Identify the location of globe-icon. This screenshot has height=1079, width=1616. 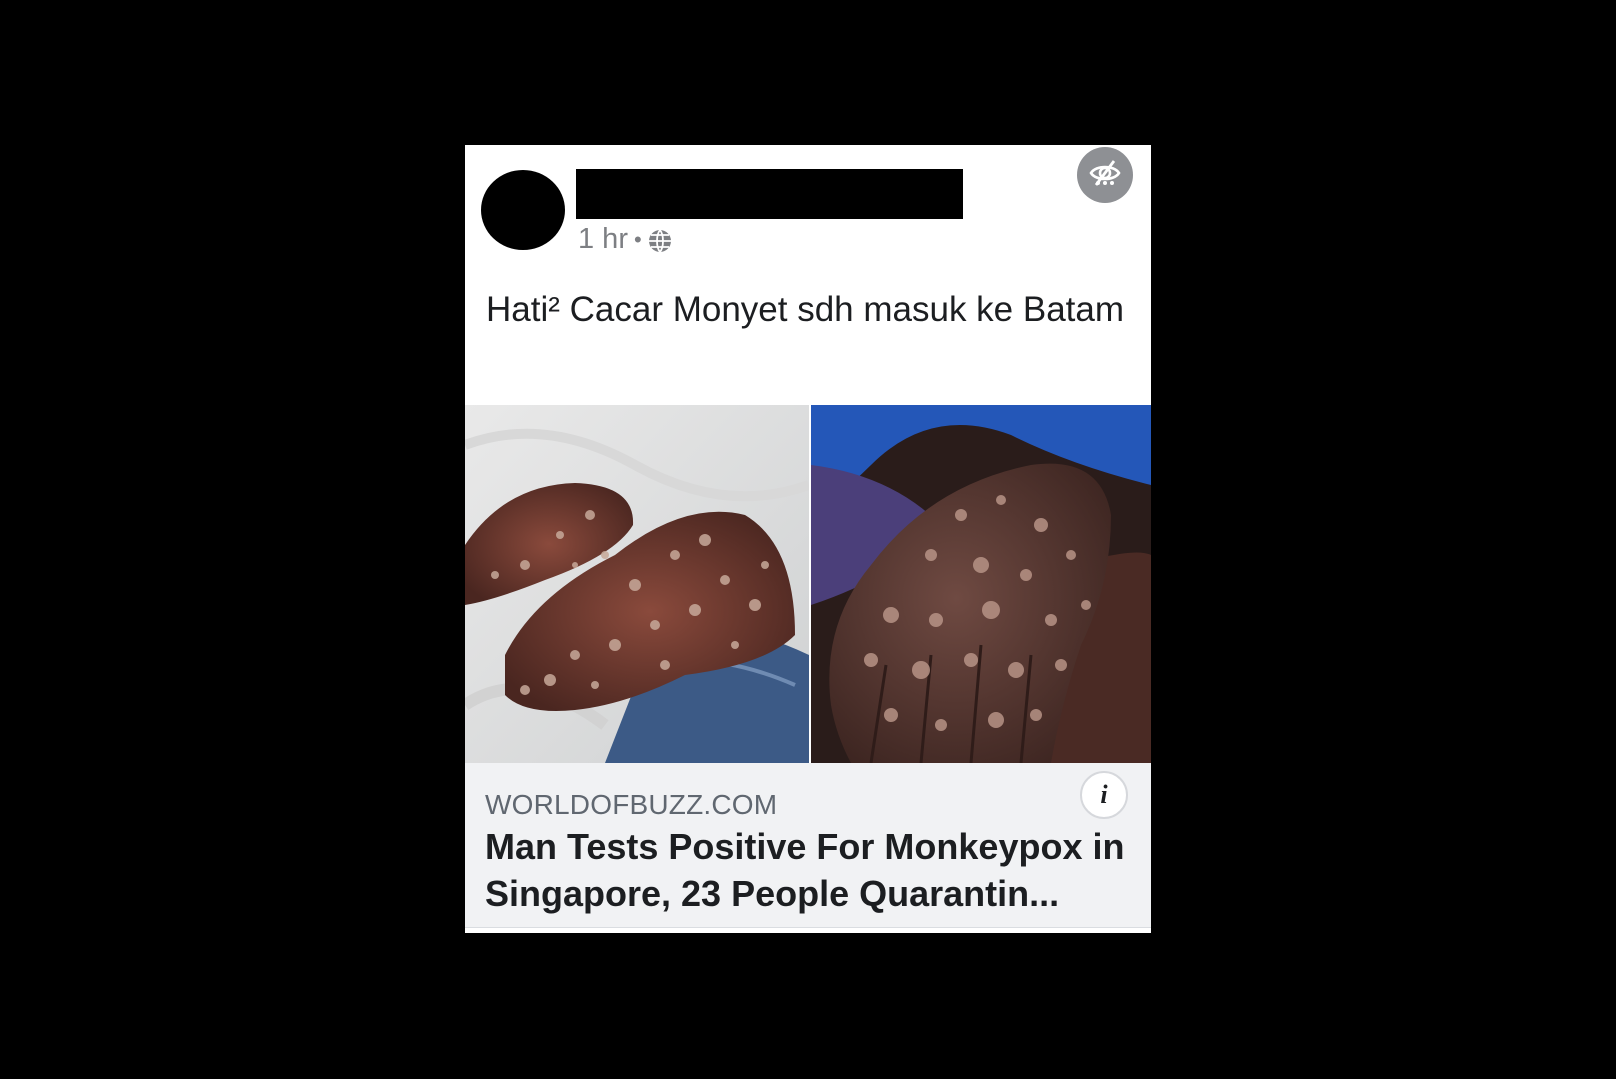
(660, 240).